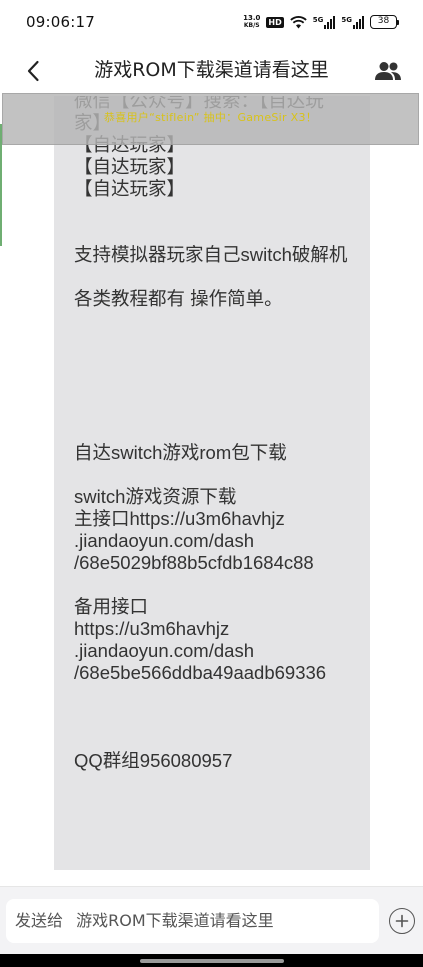 The image size is (423, 967). What do you see at coordinates (39, 920) in the screenshot?
I see `input-placeholder-prefix: 发送给` at bounding box center [39, 920].